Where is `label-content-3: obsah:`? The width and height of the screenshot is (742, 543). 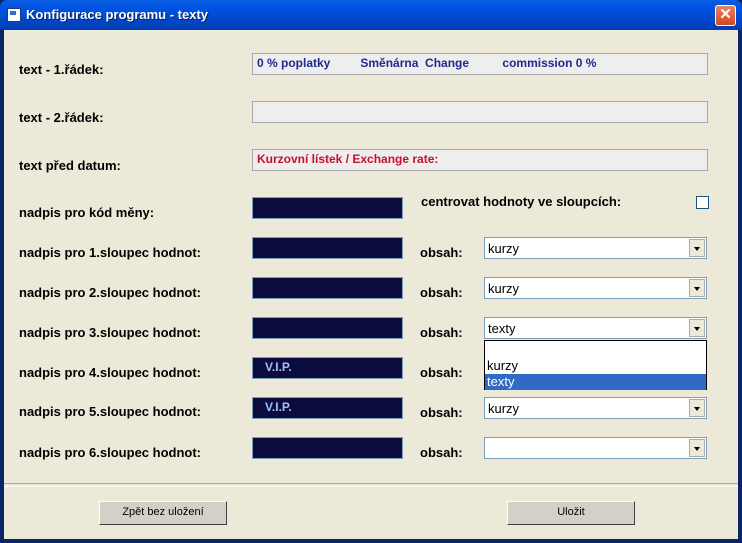
label-content-3: obsah: is located at coordinates (441, 332).